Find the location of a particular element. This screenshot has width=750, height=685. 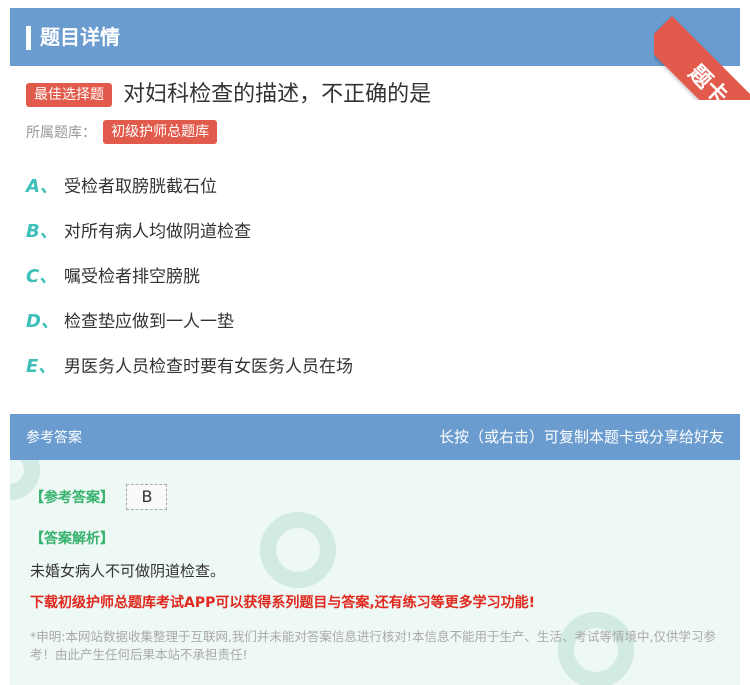

option-b: B、 对所有病人均做阴道检查 is located at coordinates (376, 239).